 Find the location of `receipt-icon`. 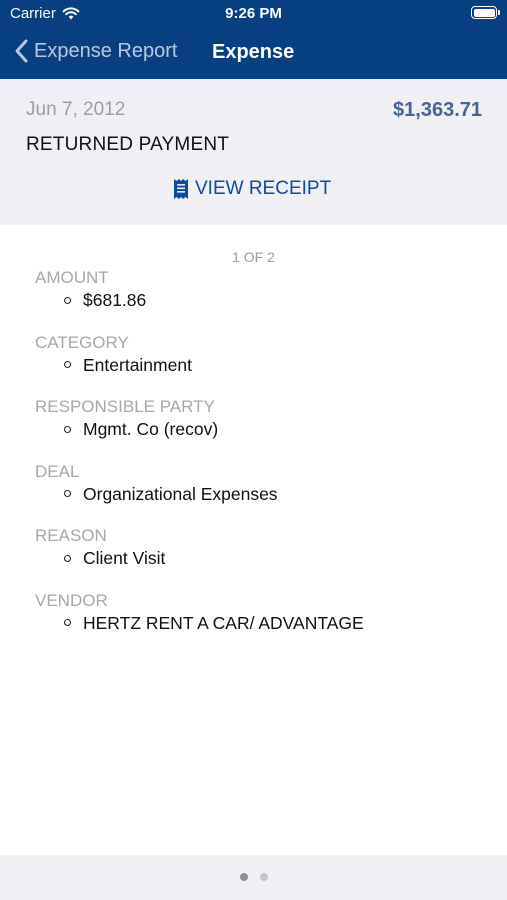

receipt-icon is located at coordinates (181, 189).